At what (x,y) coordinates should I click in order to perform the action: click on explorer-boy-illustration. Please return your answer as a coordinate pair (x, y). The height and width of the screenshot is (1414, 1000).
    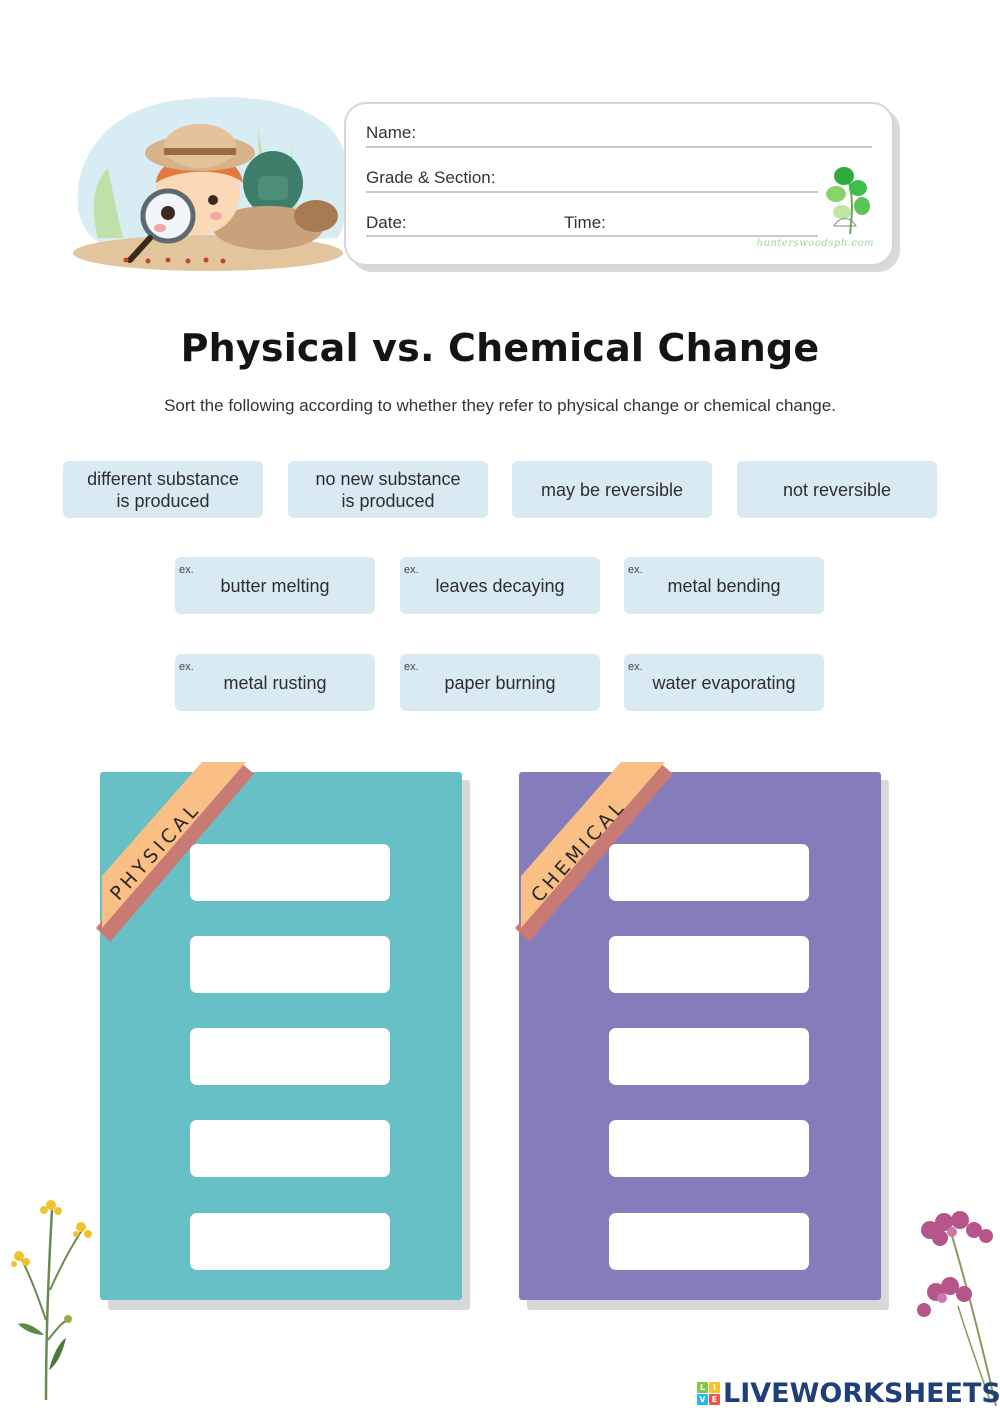
    Looking at the image, I should click on (212, 184).